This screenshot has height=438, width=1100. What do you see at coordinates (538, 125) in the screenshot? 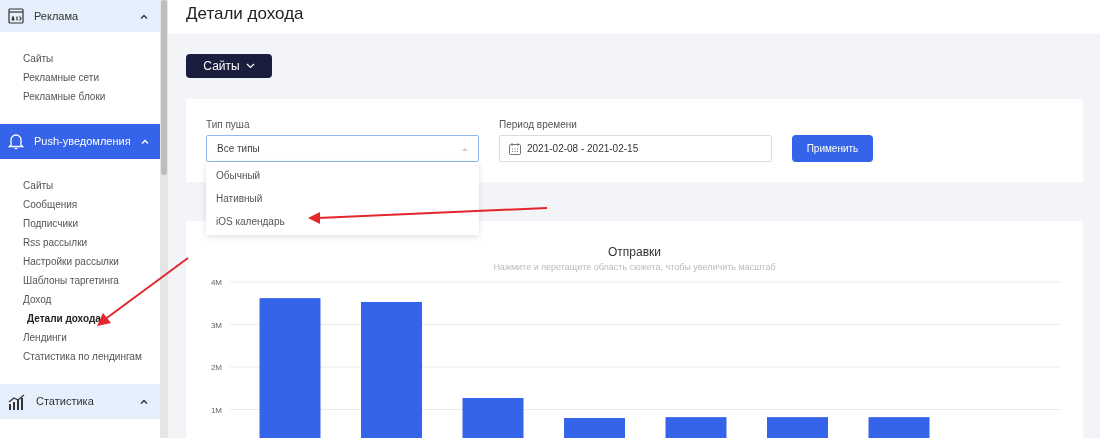
I see `field-label: Период времени` at bounding box center [538, 125].